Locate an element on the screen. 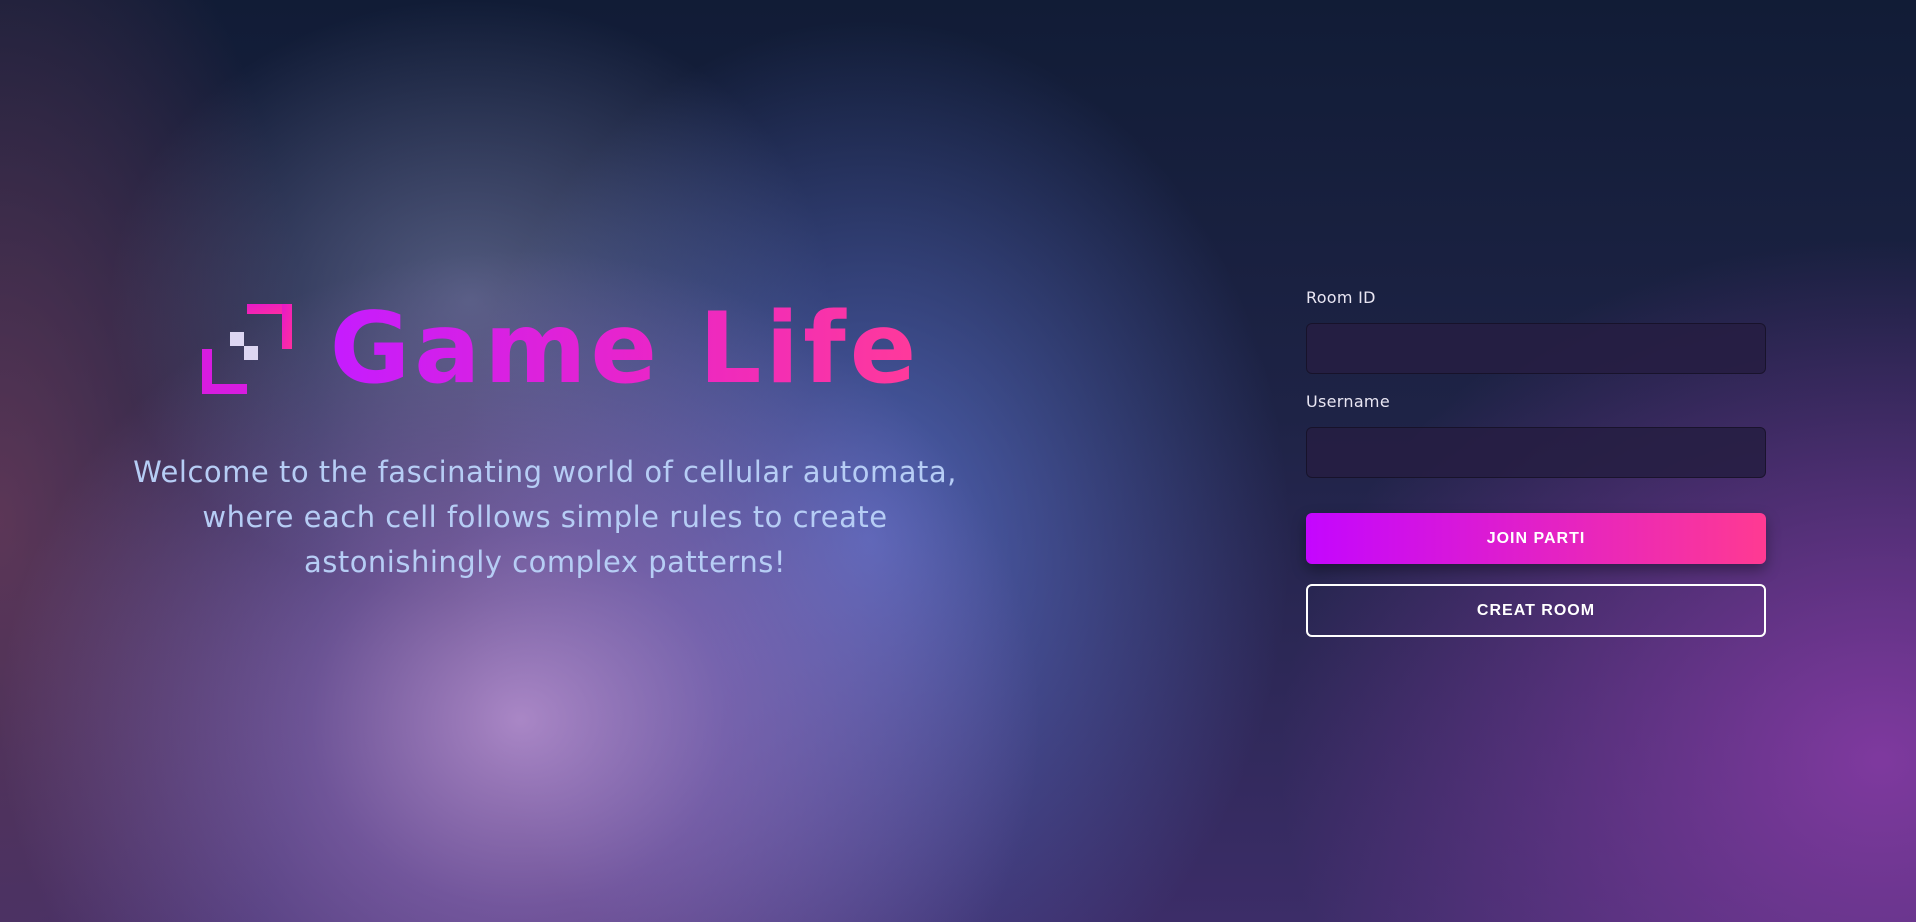 Image resolution: width=1916 pixels, height=922 pixels. username-label: Username is located at coordinates (1348, 401).